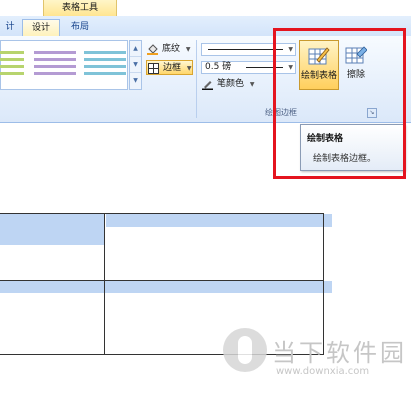  I want to click on tab-partial-left: 计, so click(10, 27).